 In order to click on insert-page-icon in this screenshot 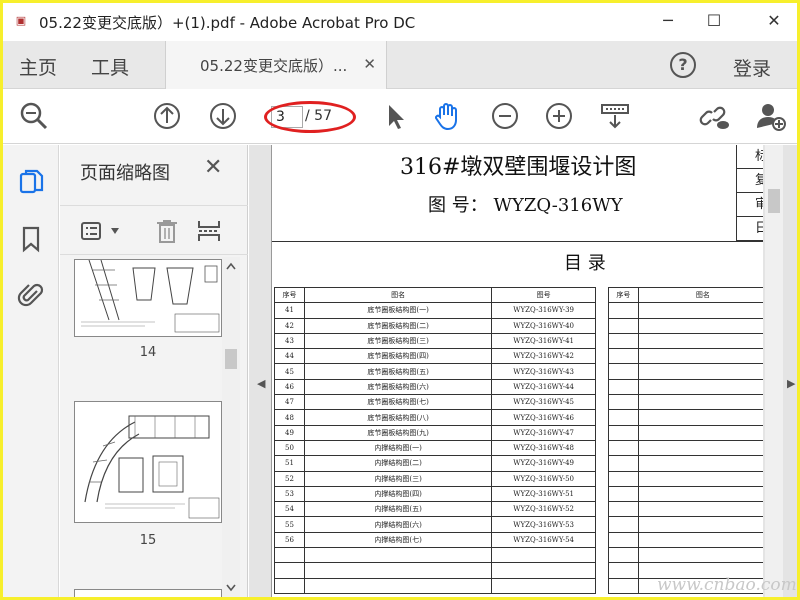, I will do `click(209, 231)`.